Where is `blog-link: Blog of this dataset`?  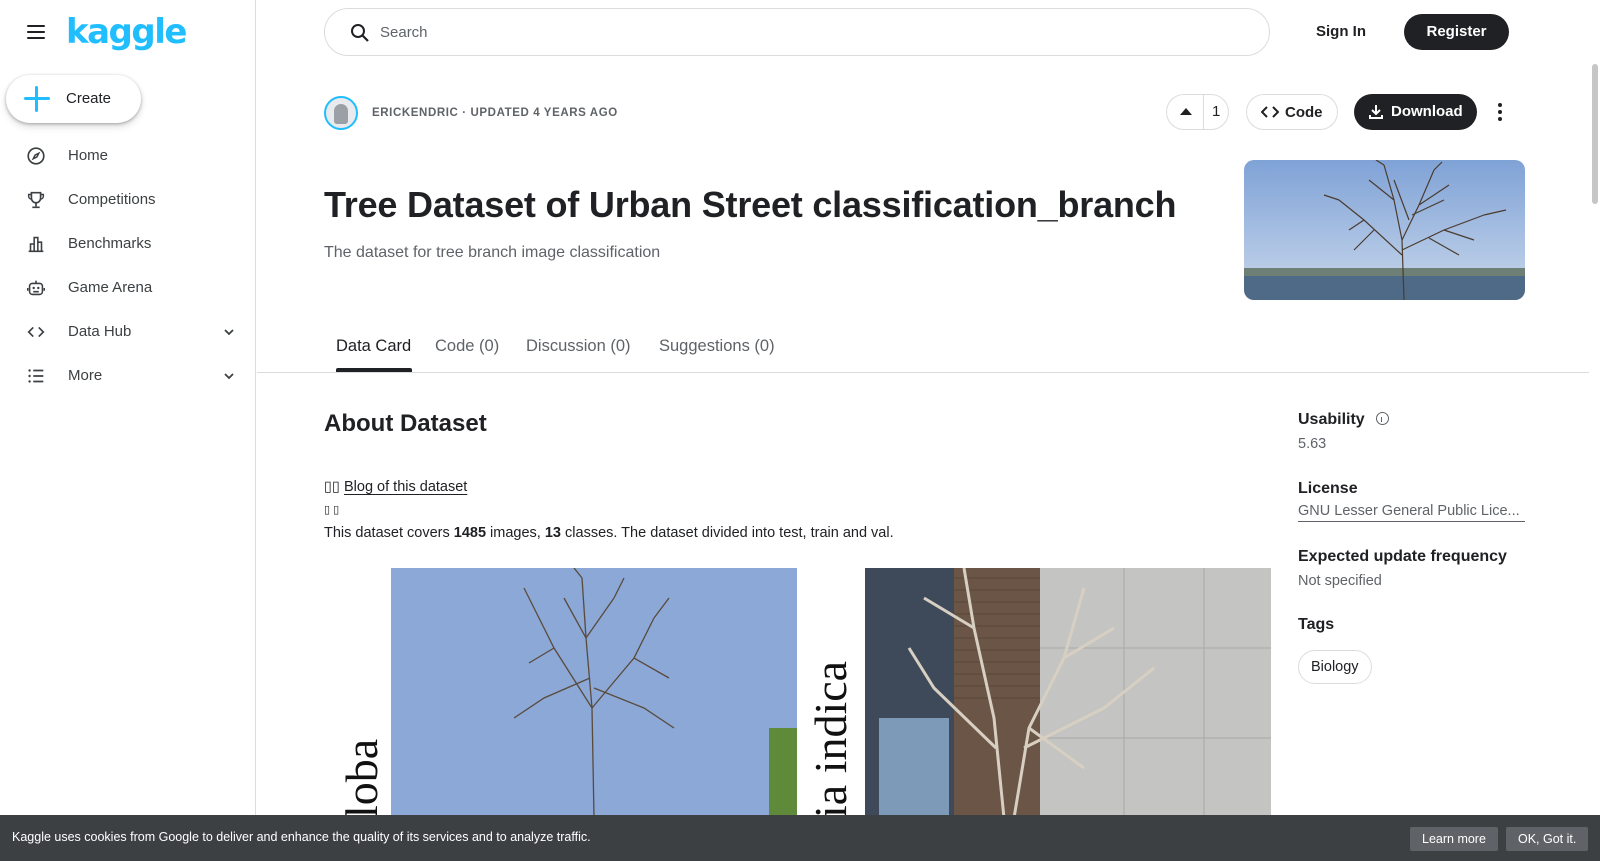 blog-link: Blog of this dataset is located at coordinates (405, 487).